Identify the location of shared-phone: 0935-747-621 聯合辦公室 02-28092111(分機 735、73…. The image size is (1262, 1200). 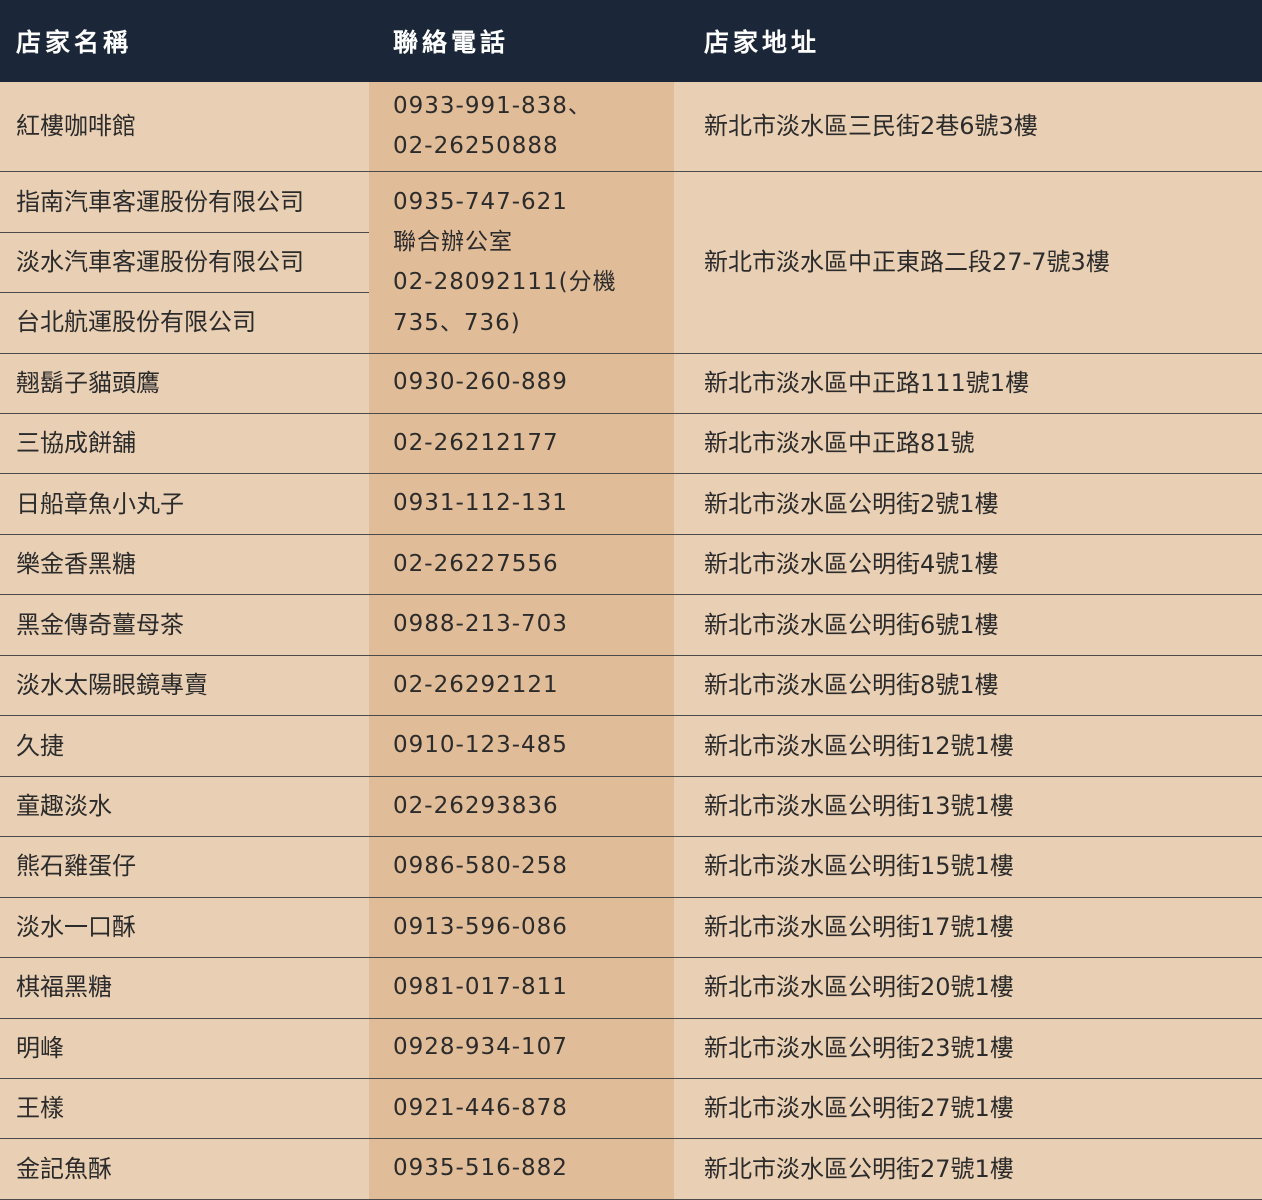
(521, 262).